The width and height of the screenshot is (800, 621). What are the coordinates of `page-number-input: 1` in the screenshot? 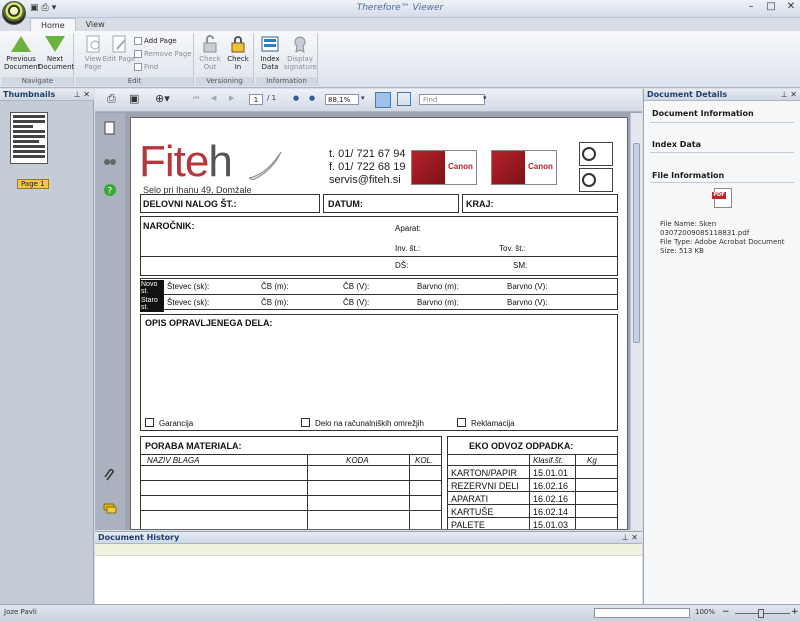 It's located at (256, 99).